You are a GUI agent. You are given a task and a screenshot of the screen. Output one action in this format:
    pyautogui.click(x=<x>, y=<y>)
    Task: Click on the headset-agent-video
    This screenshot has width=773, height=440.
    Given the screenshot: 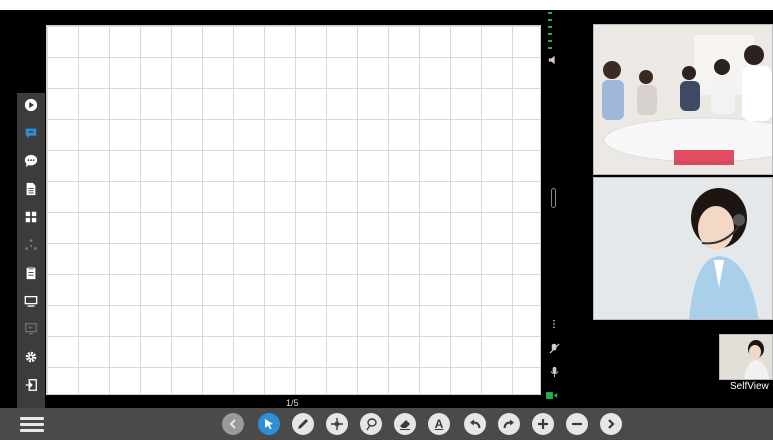 What is the action you would take?
    pyautogui.click(x=683, y=248)
    